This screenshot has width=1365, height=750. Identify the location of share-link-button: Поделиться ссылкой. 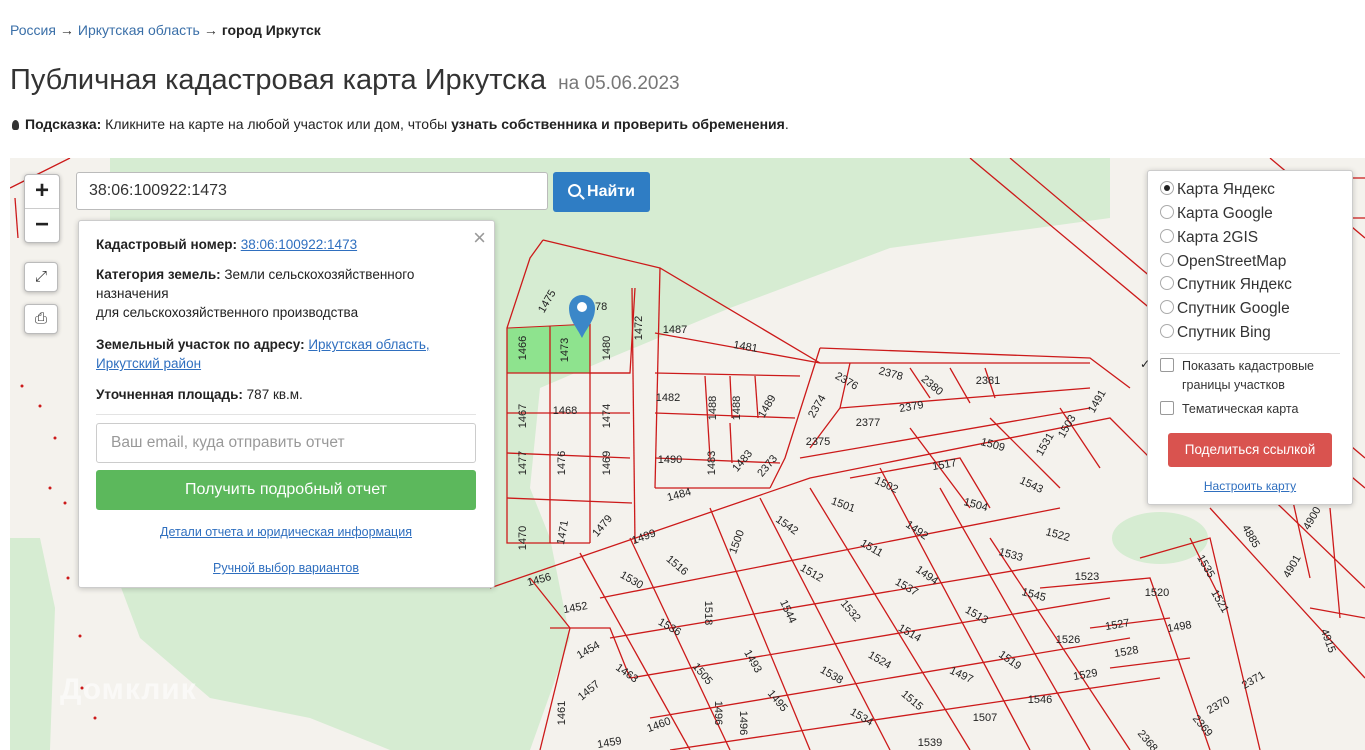
(1250, 450).